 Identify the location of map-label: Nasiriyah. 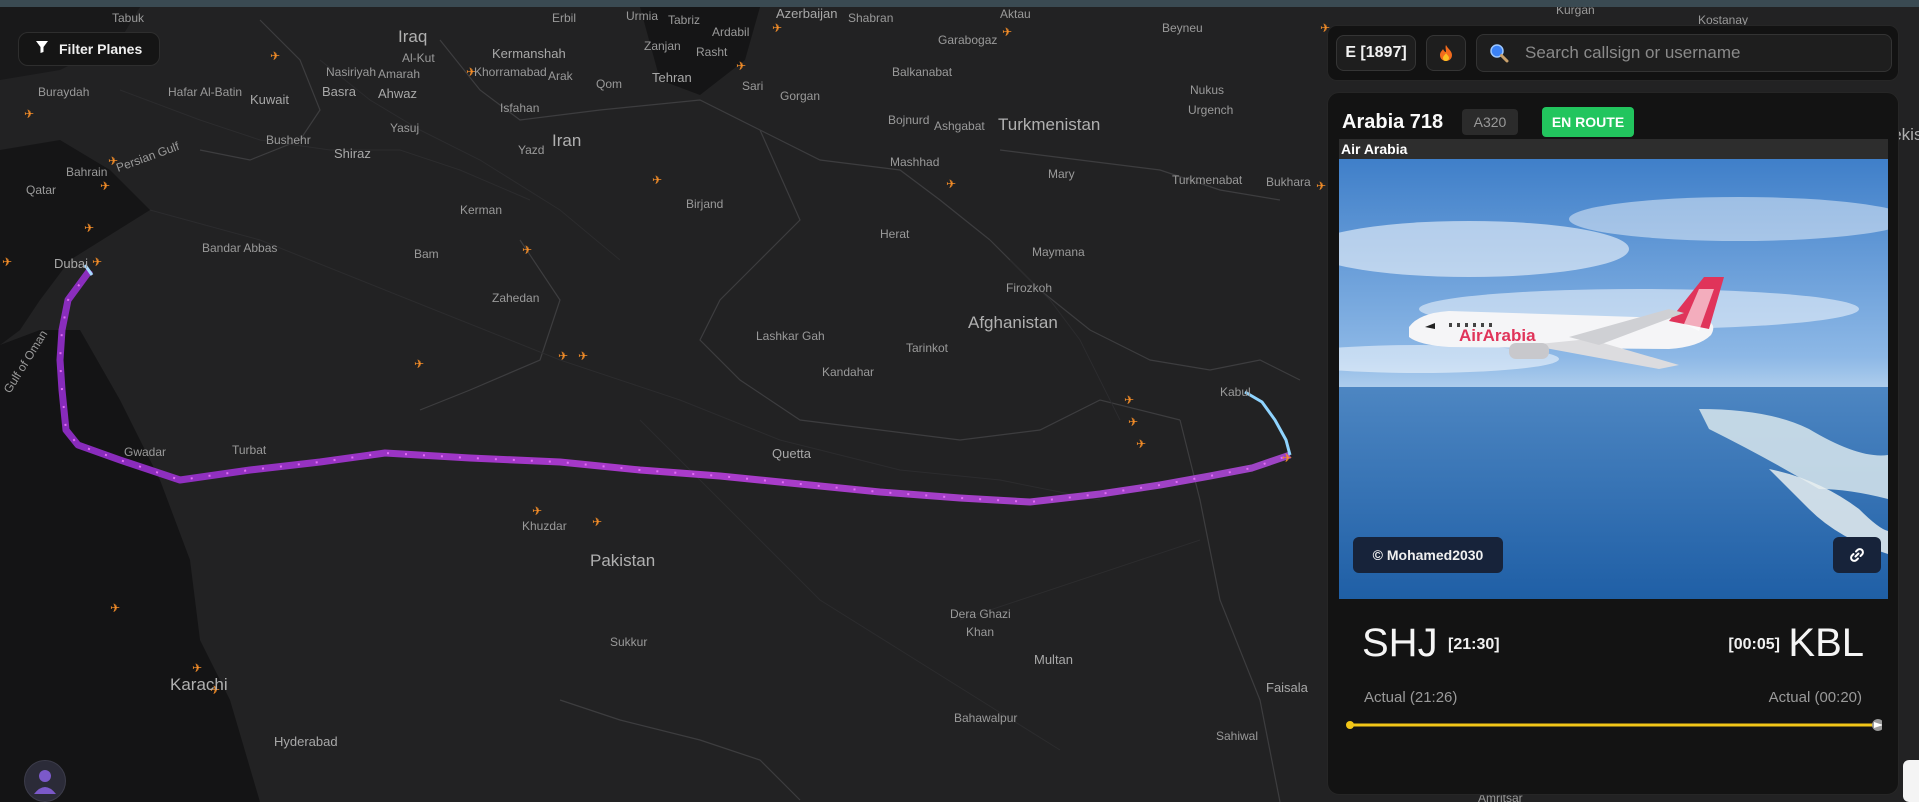
(351, 72).